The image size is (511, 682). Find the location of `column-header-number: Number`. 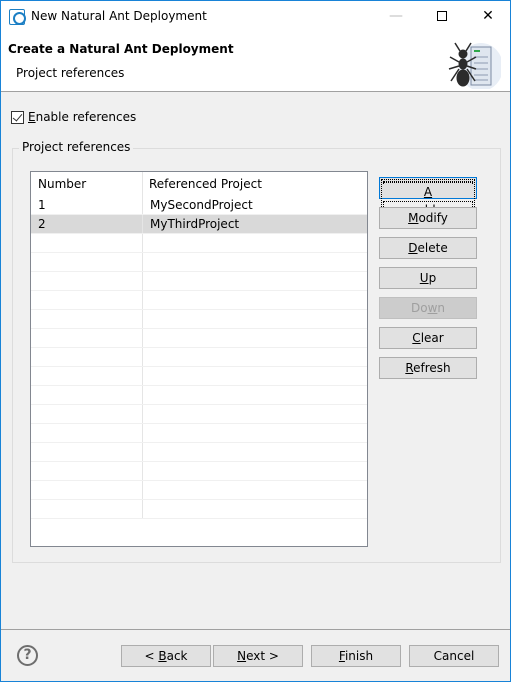

column-header-number: Number is located at coordinates (87, 184).